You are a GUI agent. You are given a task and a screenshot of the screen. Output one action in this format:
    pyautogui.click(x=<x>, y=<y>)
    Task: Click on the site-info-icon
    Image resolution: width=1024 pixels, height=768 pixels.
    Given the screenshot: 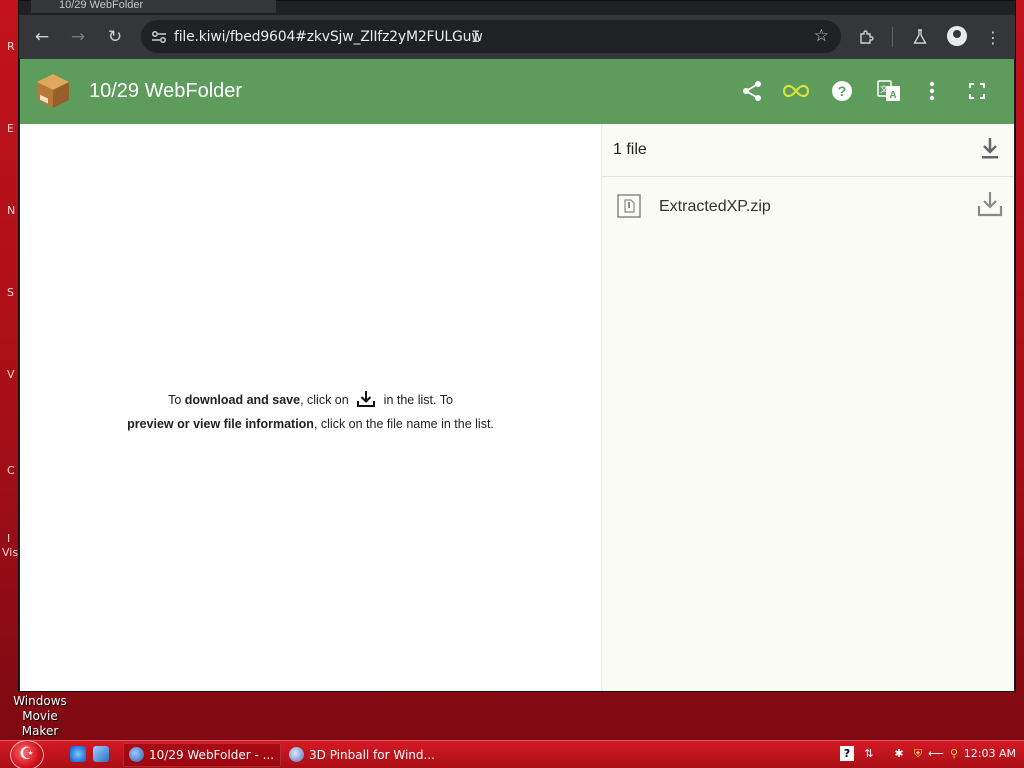 What is the action you would take?
    pyautogui.click(x=159, y=37)
    